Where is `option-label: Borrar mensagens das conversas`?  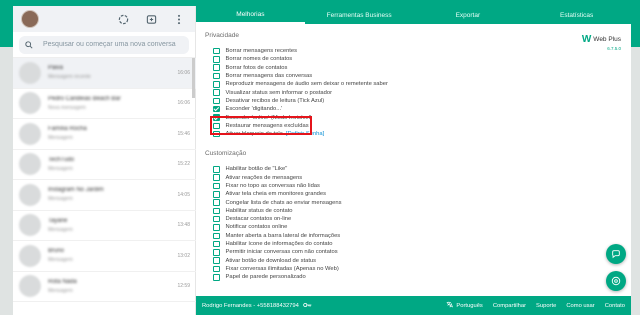
option-label: Borrar mensagens das conversas is located at coordinates (269, 76).